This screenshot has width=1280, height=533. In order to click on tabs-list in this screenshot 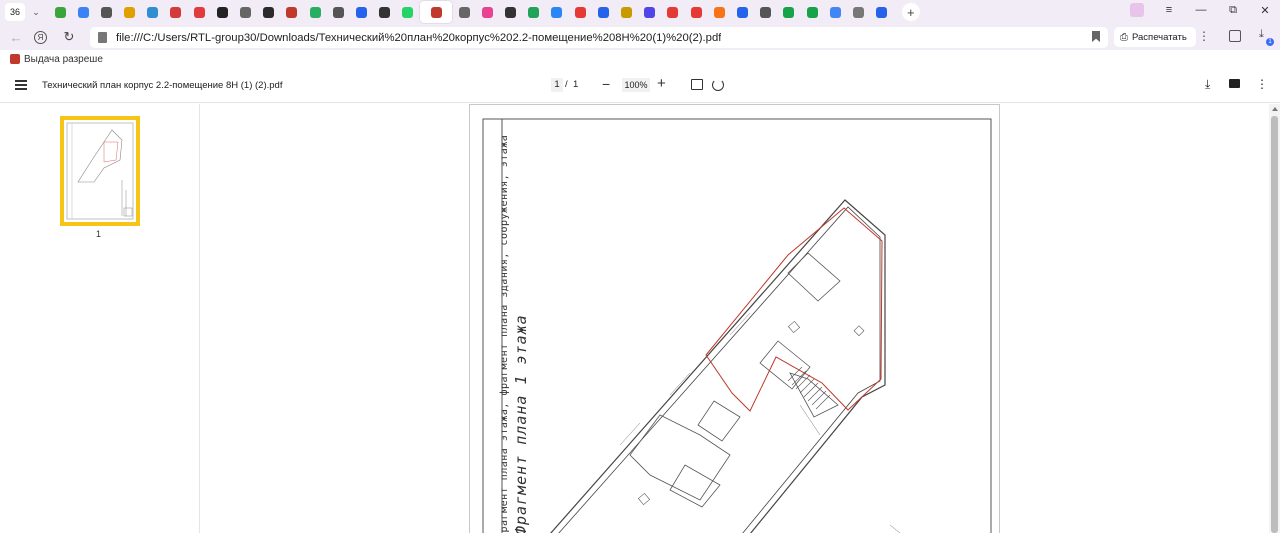, I will do `click(471, 12)`.